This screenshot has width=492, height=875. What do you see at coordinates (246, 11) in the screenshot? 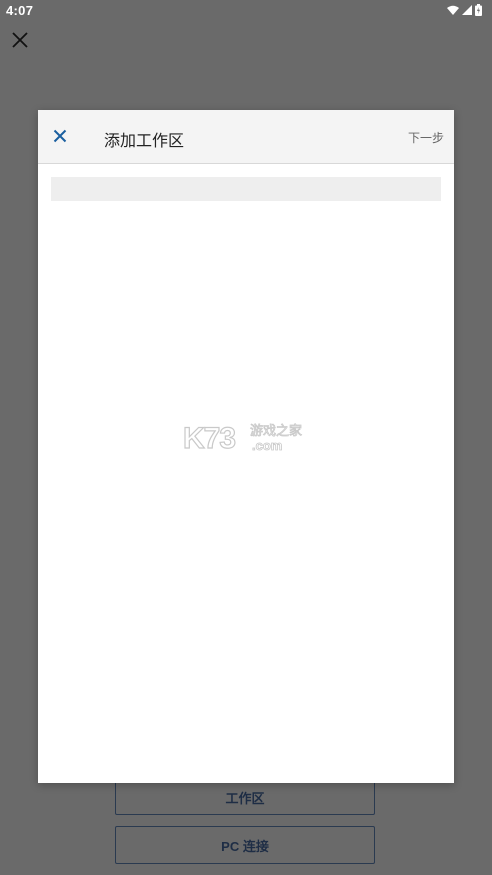
I see `status-bar: 4:07` at bounding box center [246, 11].